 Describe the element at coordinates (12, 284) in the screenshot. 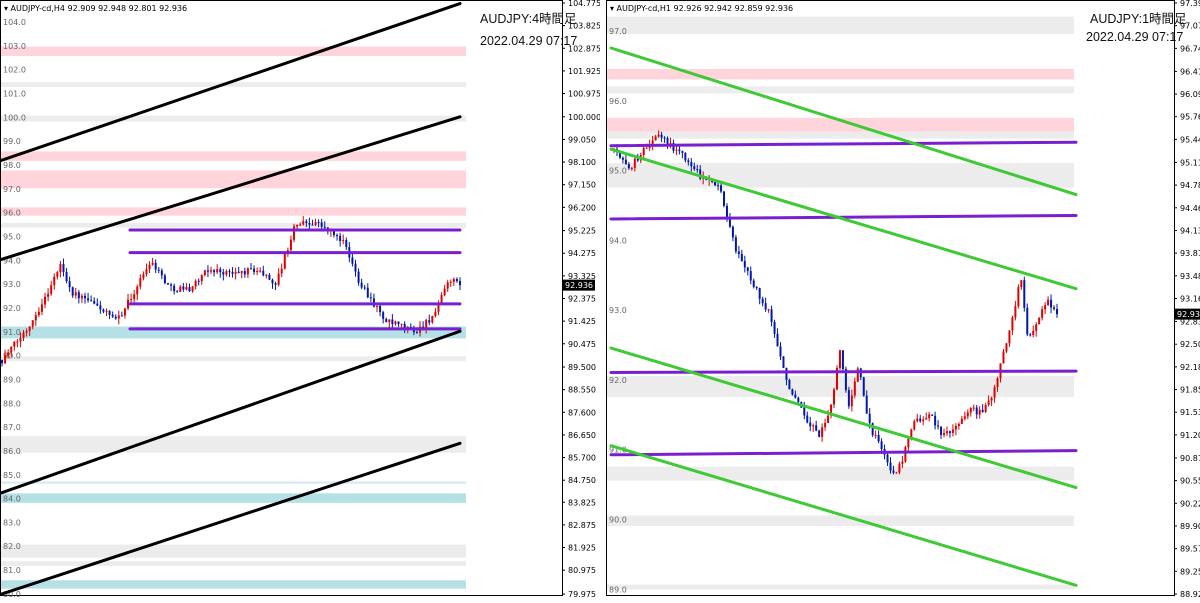

I see `h4-level-label: 93.0` at that location.